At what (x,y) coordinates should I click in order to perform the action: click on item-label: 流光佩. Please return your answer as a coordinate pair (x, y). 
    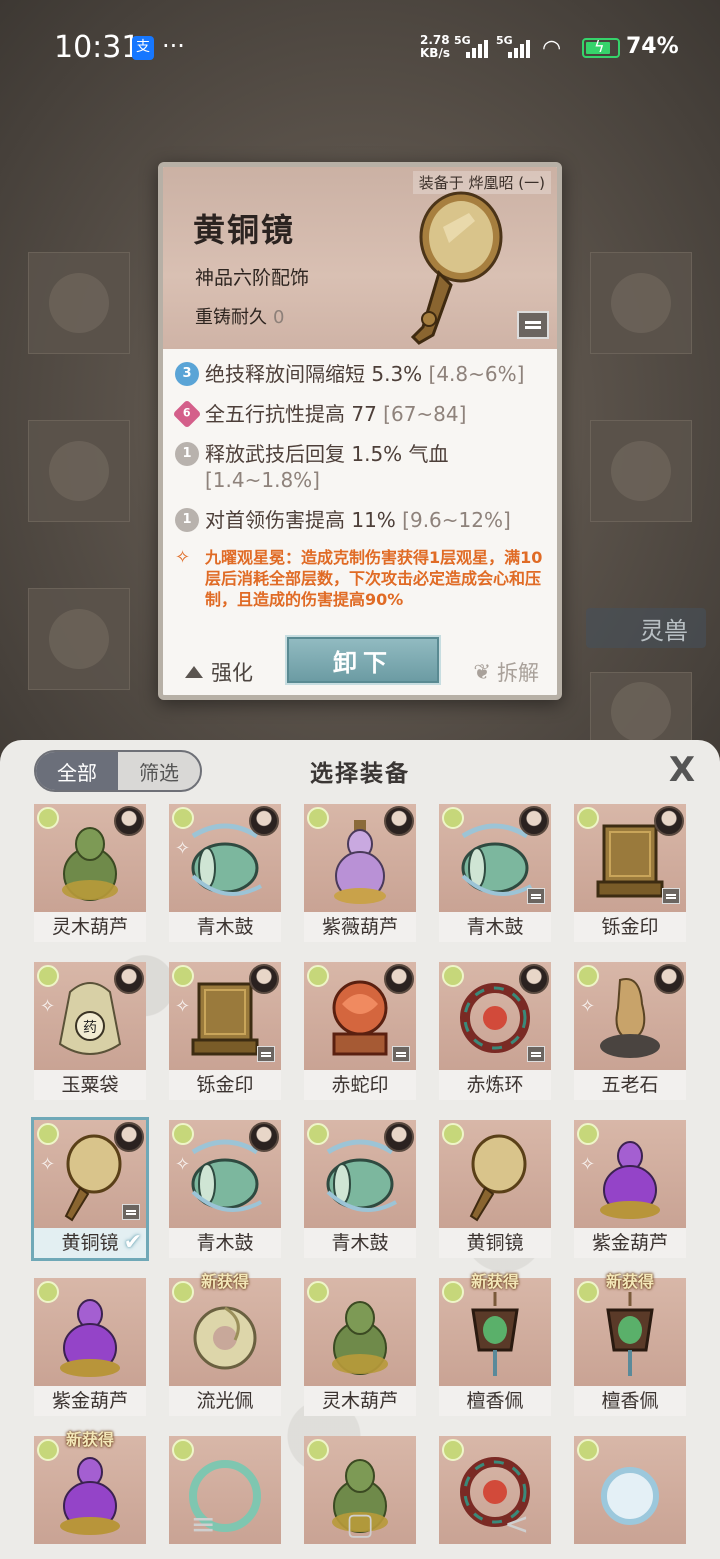
    Looking at the image, I should click on (225, 1401).